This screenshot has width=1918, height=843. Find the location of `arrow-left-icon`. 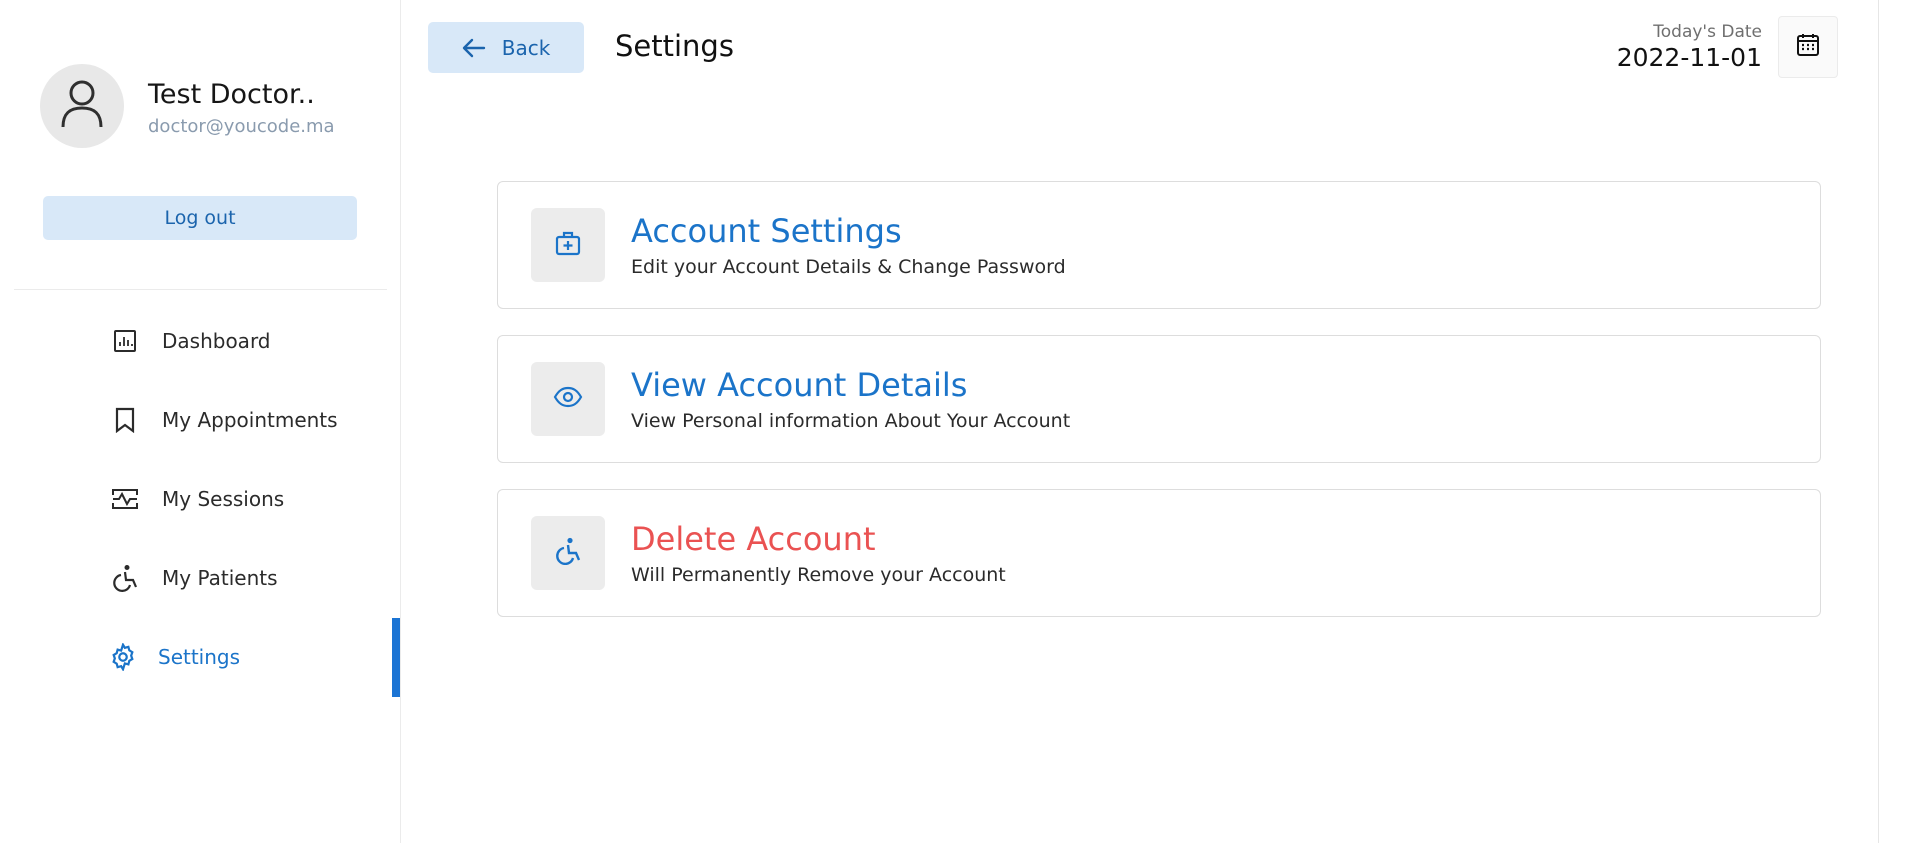

arrow-left-icon is located at coordinates (474, 48).